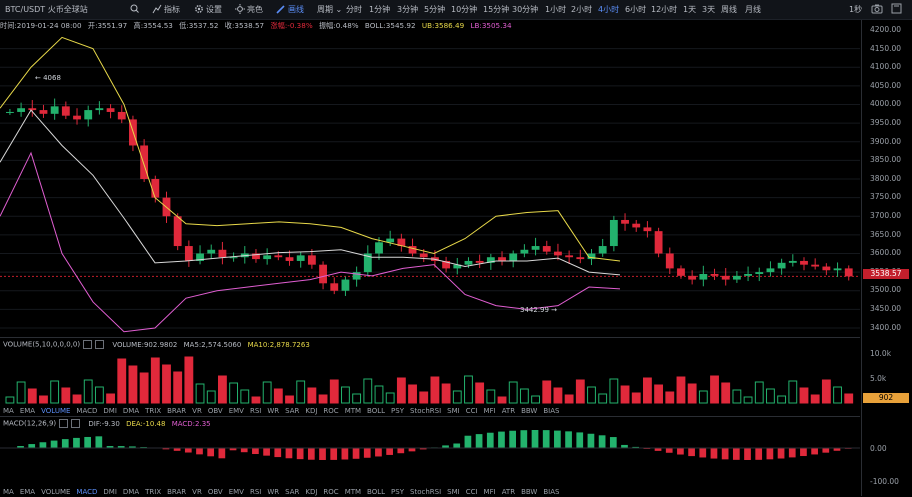  What do you see at coordinates (434, 9) in the screenshot?
I see `period-3: 5分钟` at bounding box center [434, 9].